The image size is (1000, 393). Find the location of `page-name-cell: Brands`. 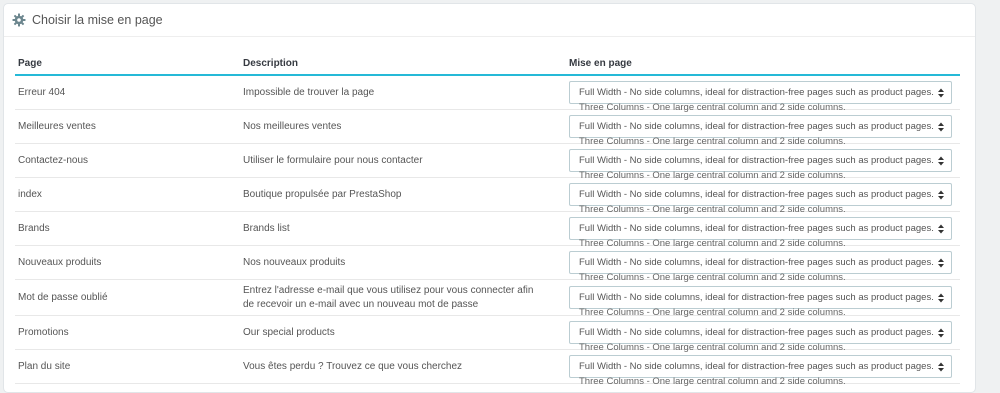

page-name-cell: Brands is located at coordinates (127, 228).